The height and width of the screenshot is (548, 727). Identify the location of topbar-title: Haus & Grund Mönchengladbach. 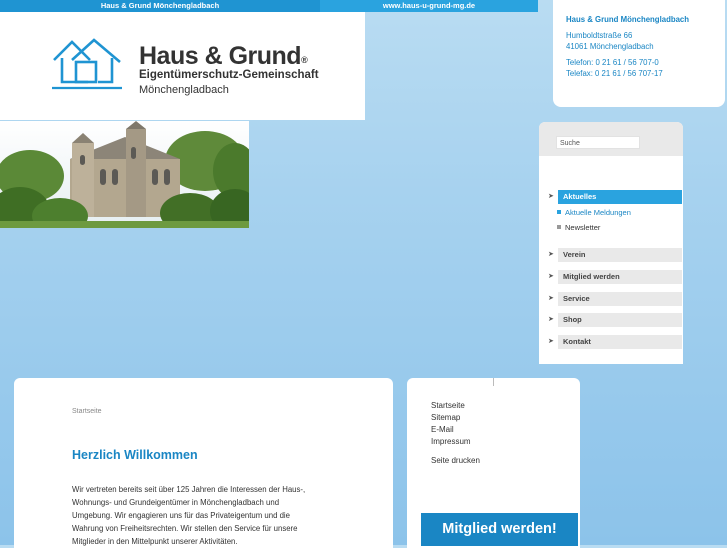
(160, 6).